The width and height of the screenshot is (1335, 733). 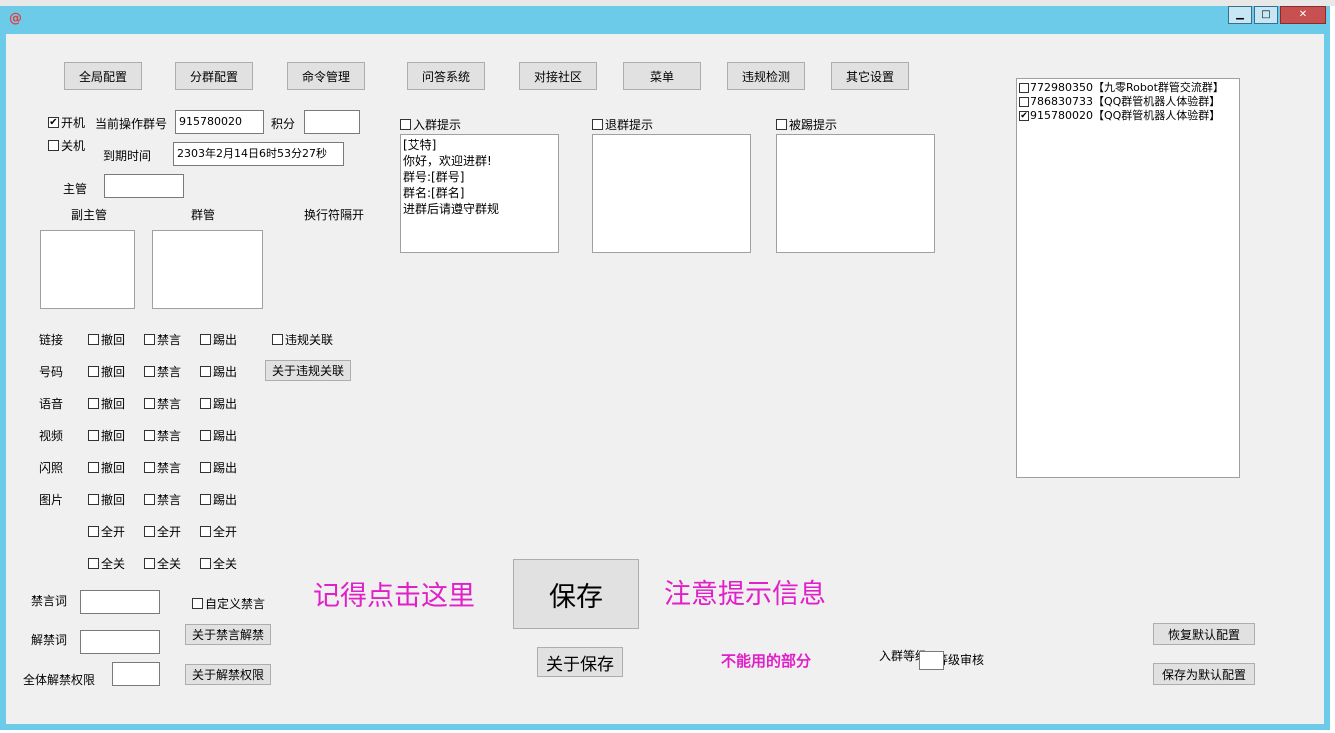 What do you see at coordinates (1204, 674) in the screenshot?
I see `save-as-default-button: 保存为默认配置` at bounding box center [1204, 674].